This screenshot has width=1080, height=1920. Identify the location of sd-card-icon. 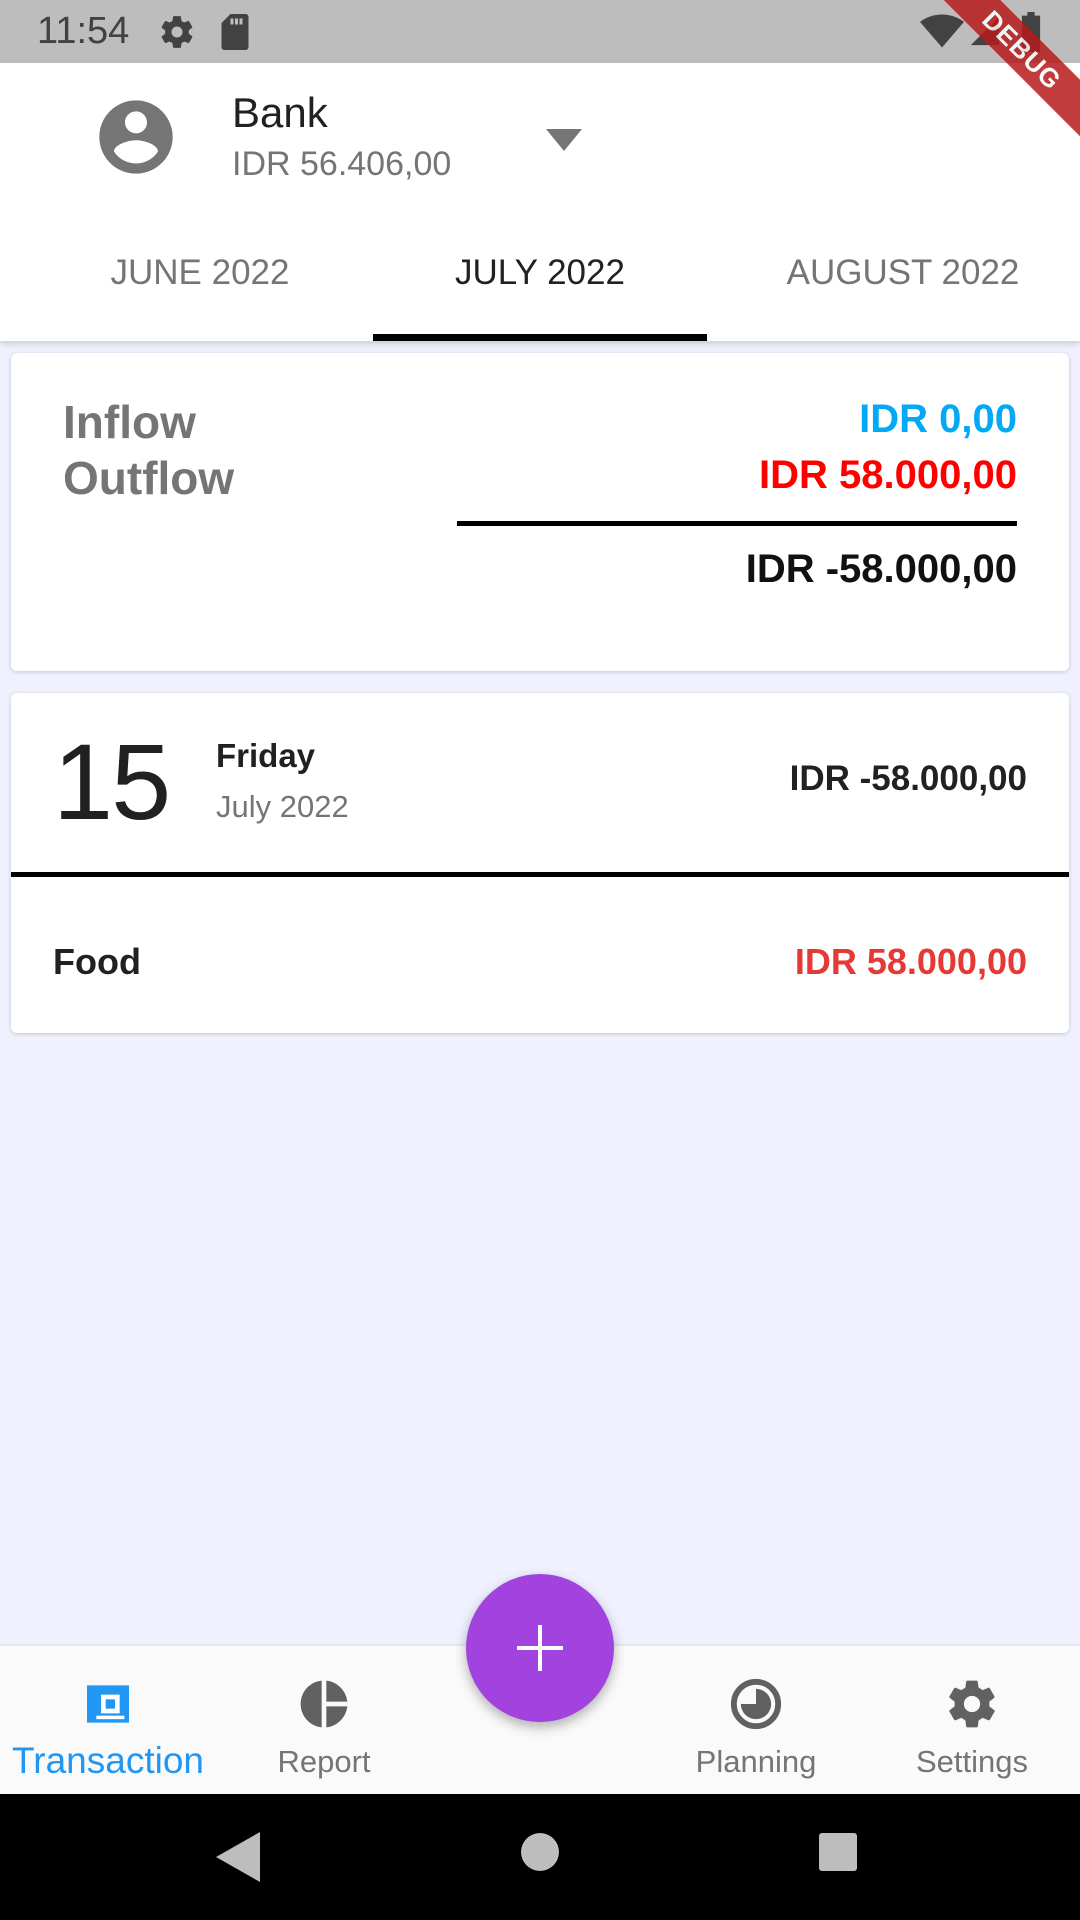
(235, 32).